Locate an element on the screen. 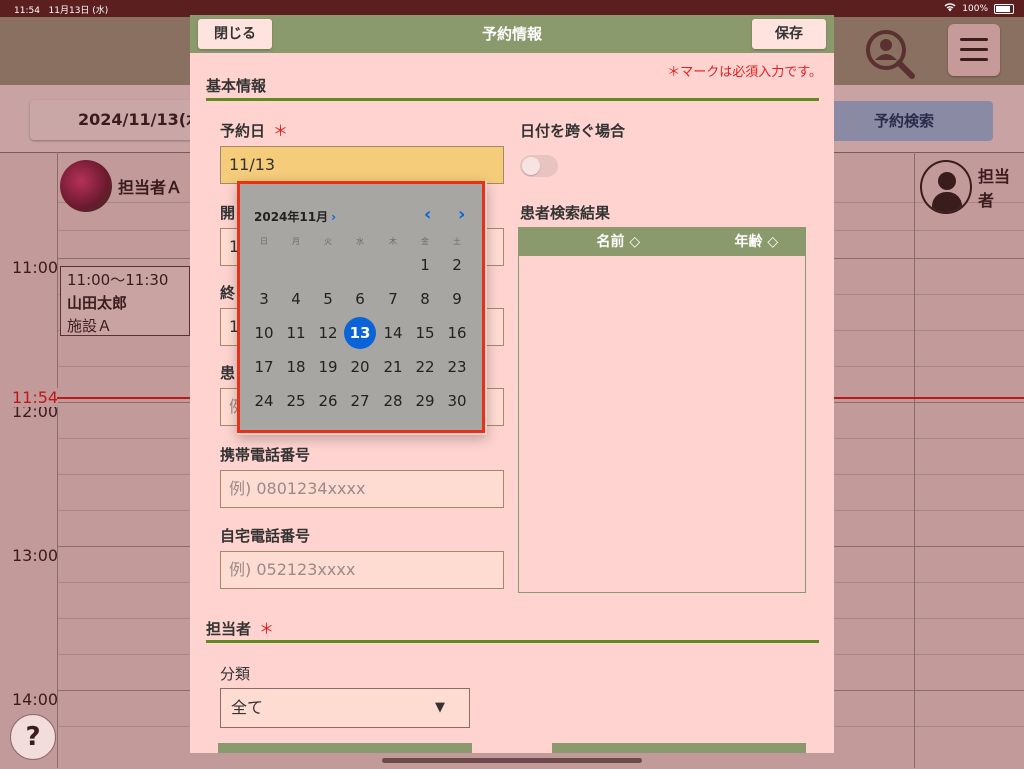 The width and height of the screenshot is (1024, 769). status-date: 11月13日 (水) is located at coordinates (78, 11).